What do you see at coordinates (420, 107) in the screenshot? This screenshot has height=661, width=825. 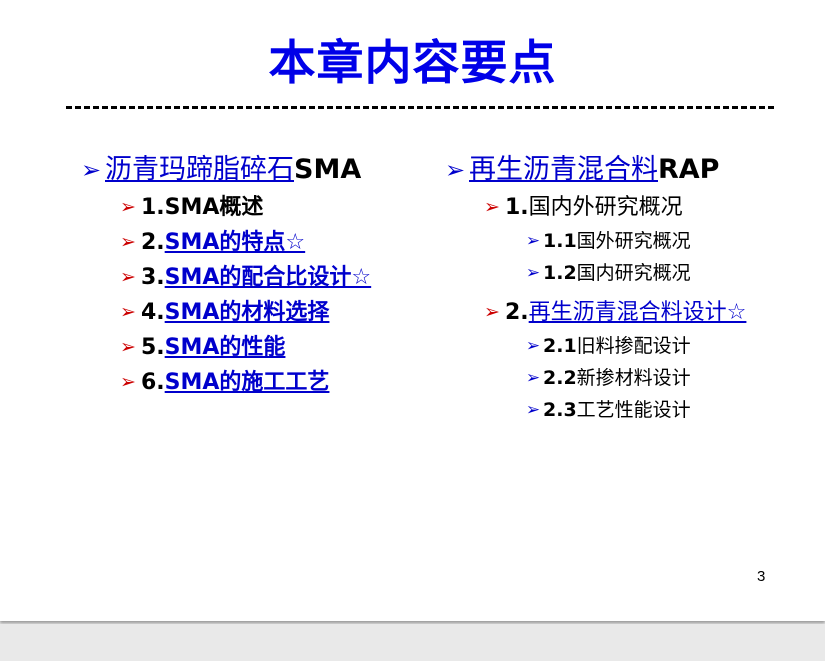 I see `title-divider` at bounding box center [420, 107].